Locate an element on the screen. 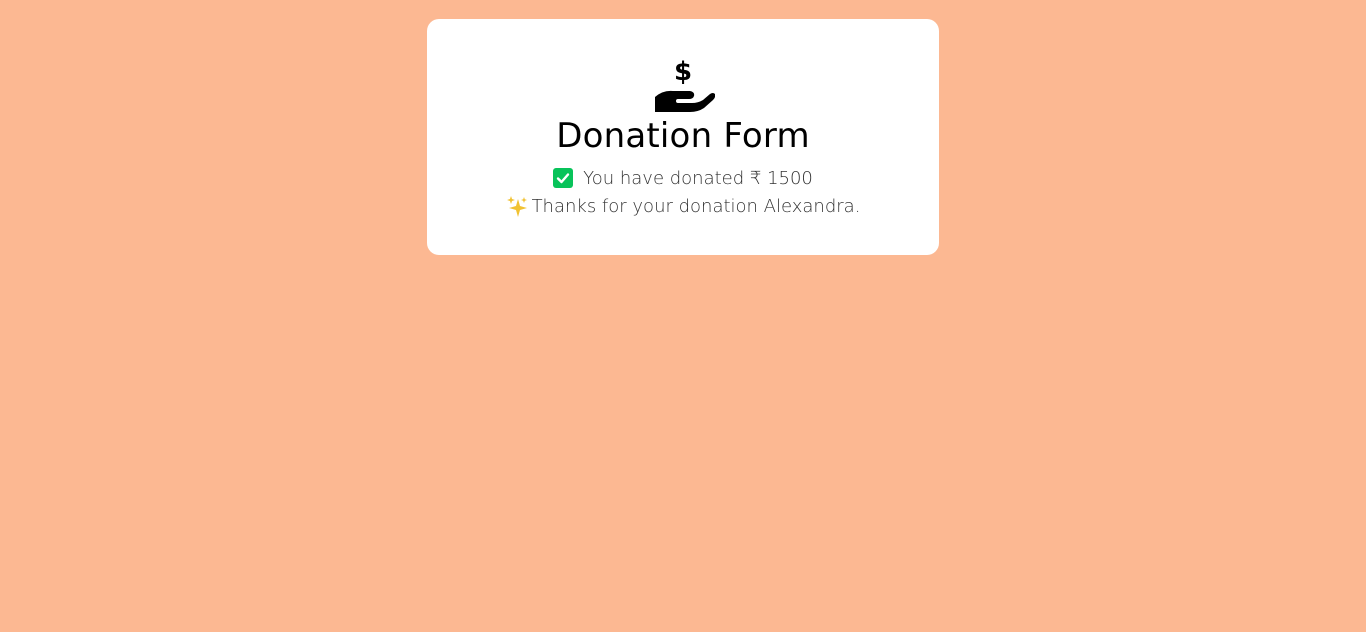 This screenshot has width=1366, height=632. thanks-message-text: Thanks for your donation Alexandra. is located at coordinates (696, 206).